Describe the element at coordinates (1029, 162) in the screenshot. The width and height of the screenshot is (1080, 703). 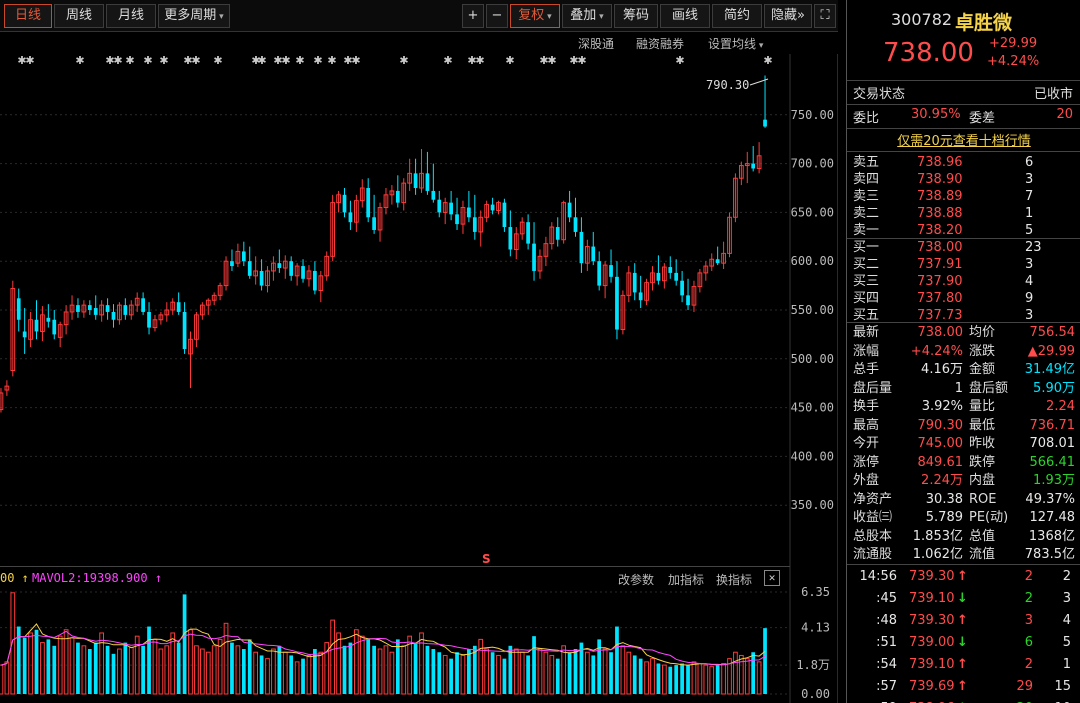
I see `level-volume: 6` at that location.